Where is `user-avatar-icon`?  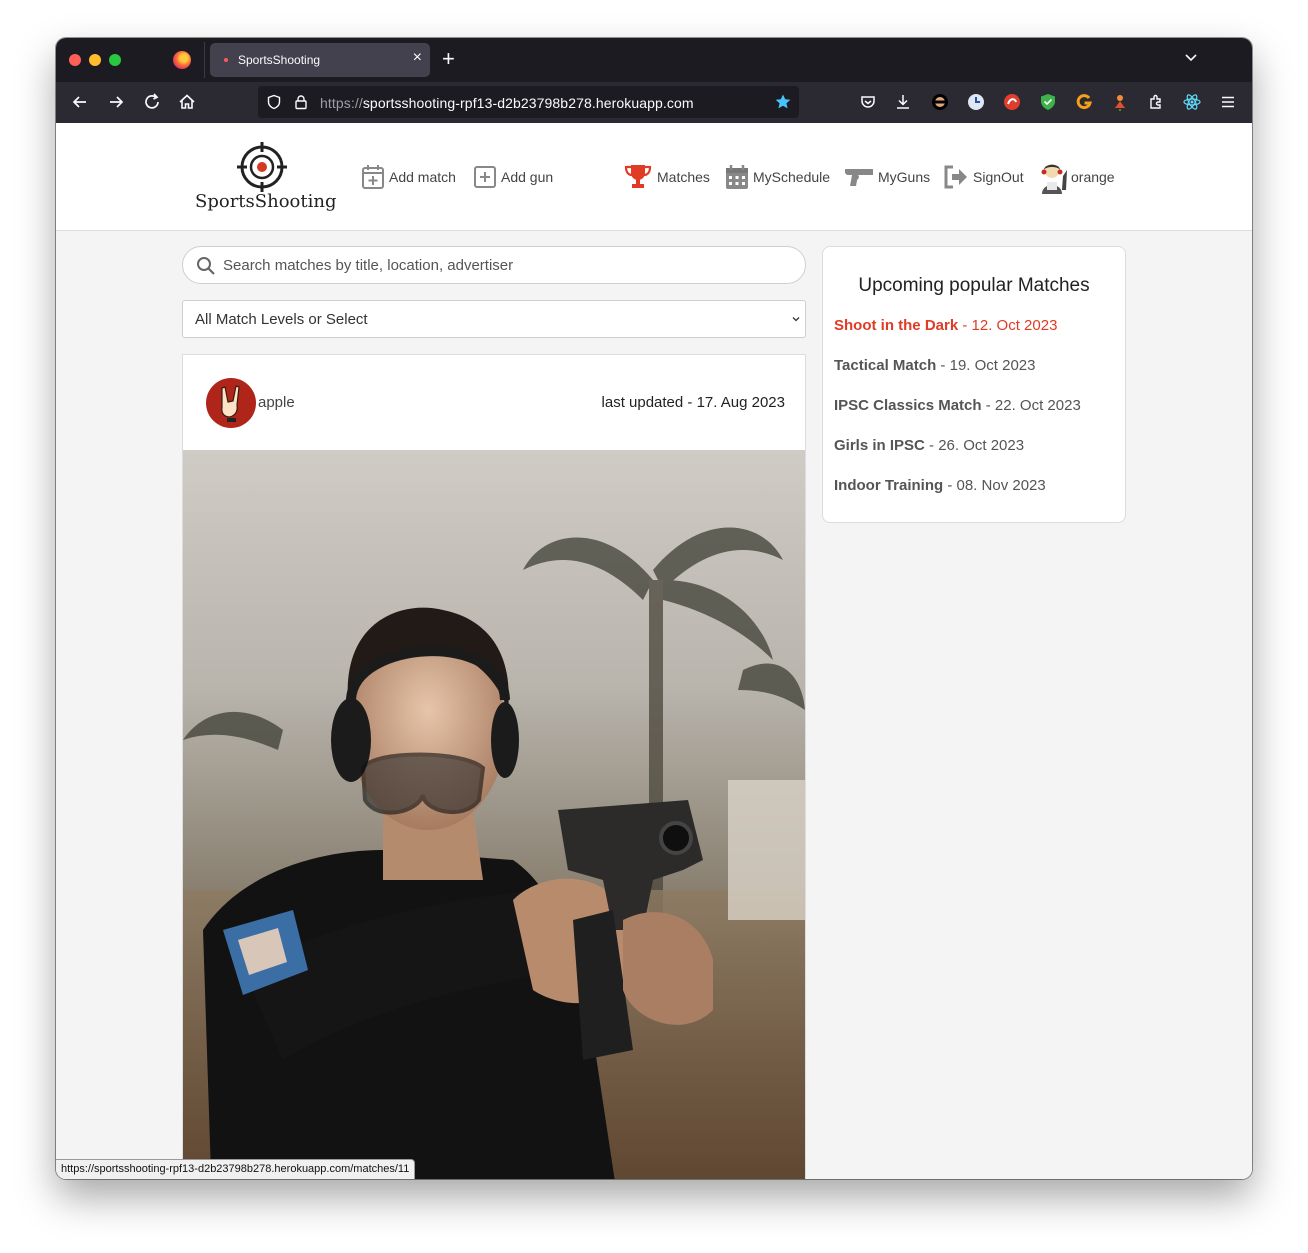 user-avatar-icon is located at coordinates (1054, 179).